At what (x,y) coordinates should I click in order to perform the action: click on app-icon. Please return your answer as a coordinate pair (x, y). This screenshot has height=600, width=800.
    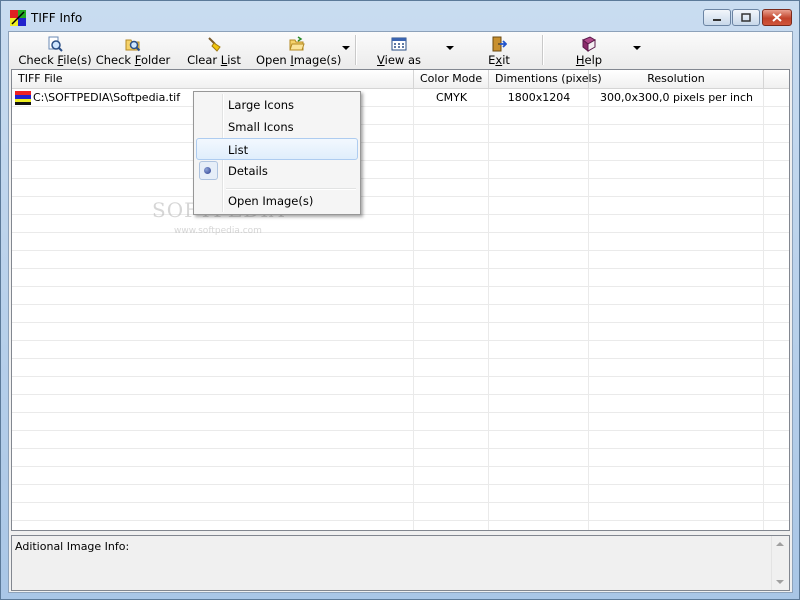
    Looking at the image, I should click on (18, 18).